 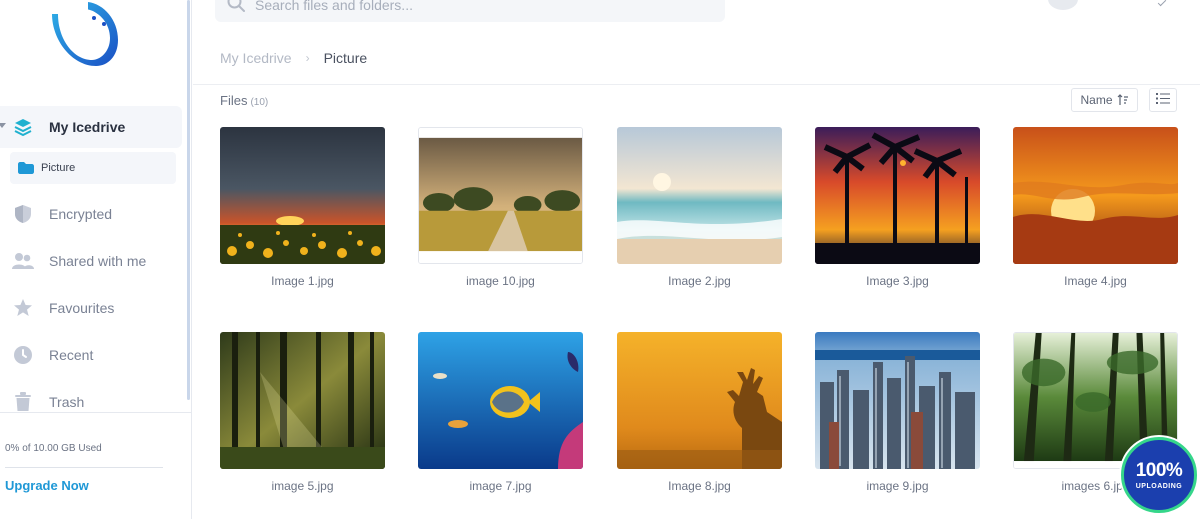 What do you see at coordinates (23, 402) in the screenshot?
I see `trash-icon` at bounding box center [23, 402].